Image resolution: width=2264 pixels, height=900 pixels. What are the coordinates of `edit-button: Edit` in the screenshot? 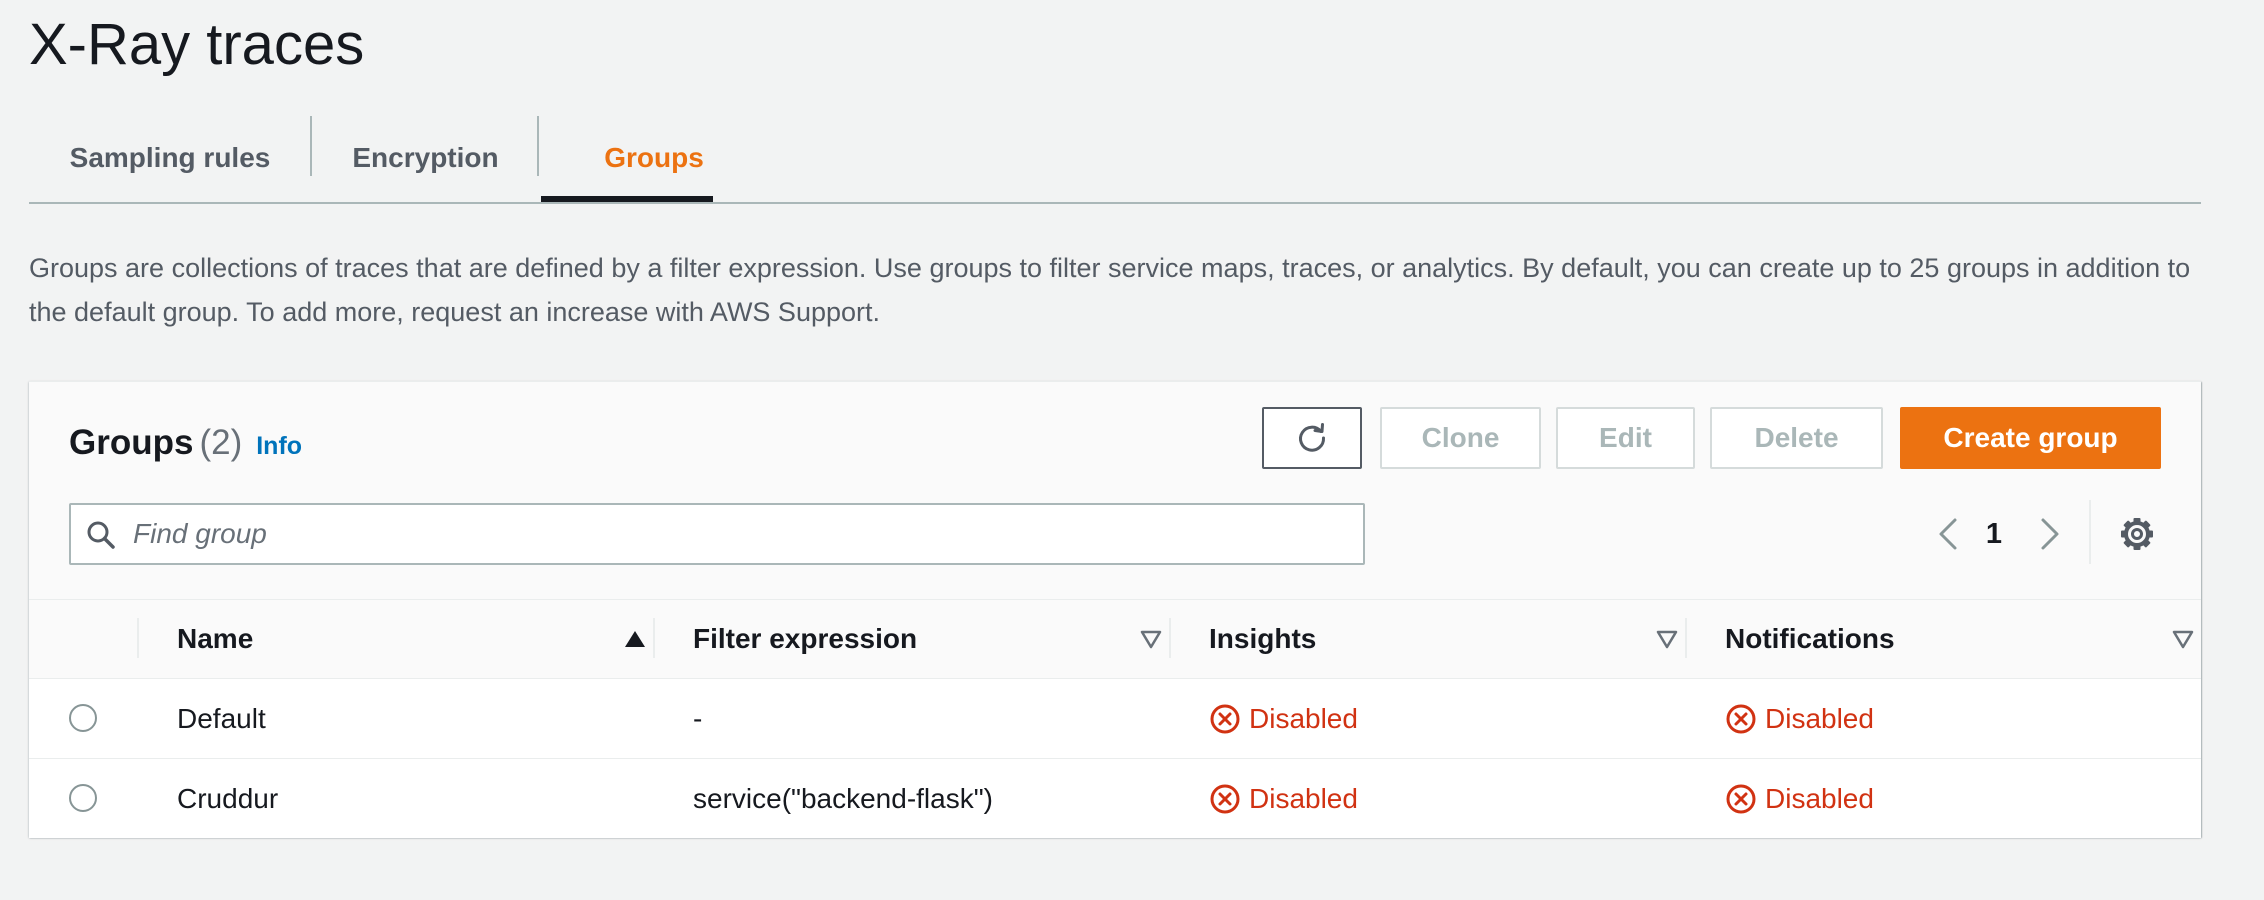 It's located at (1625, 438).